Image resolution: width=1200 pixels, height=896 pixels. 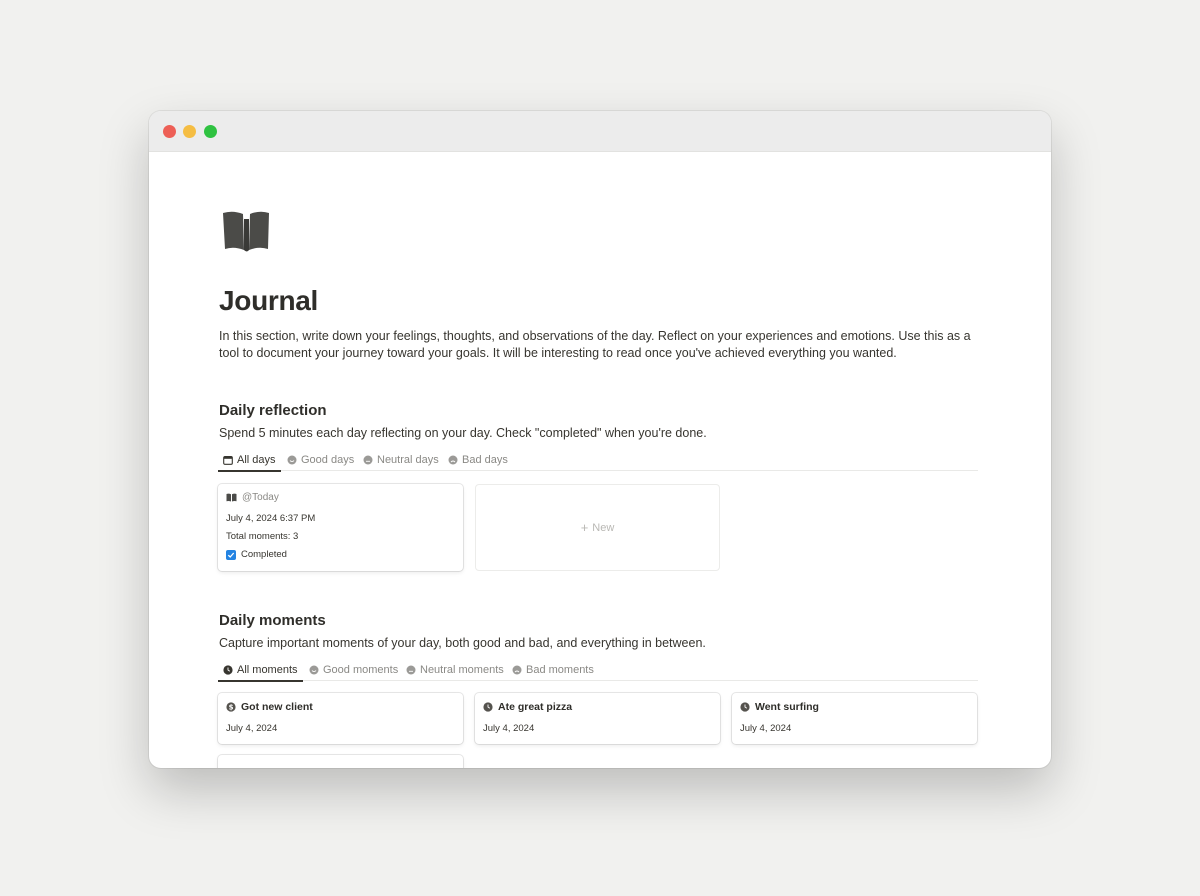 What do you see at coordinates (262, 536) in the screenshot?
I see `reflection-card-total-moments: Total moments: 3` at bounding box center [262, 536].